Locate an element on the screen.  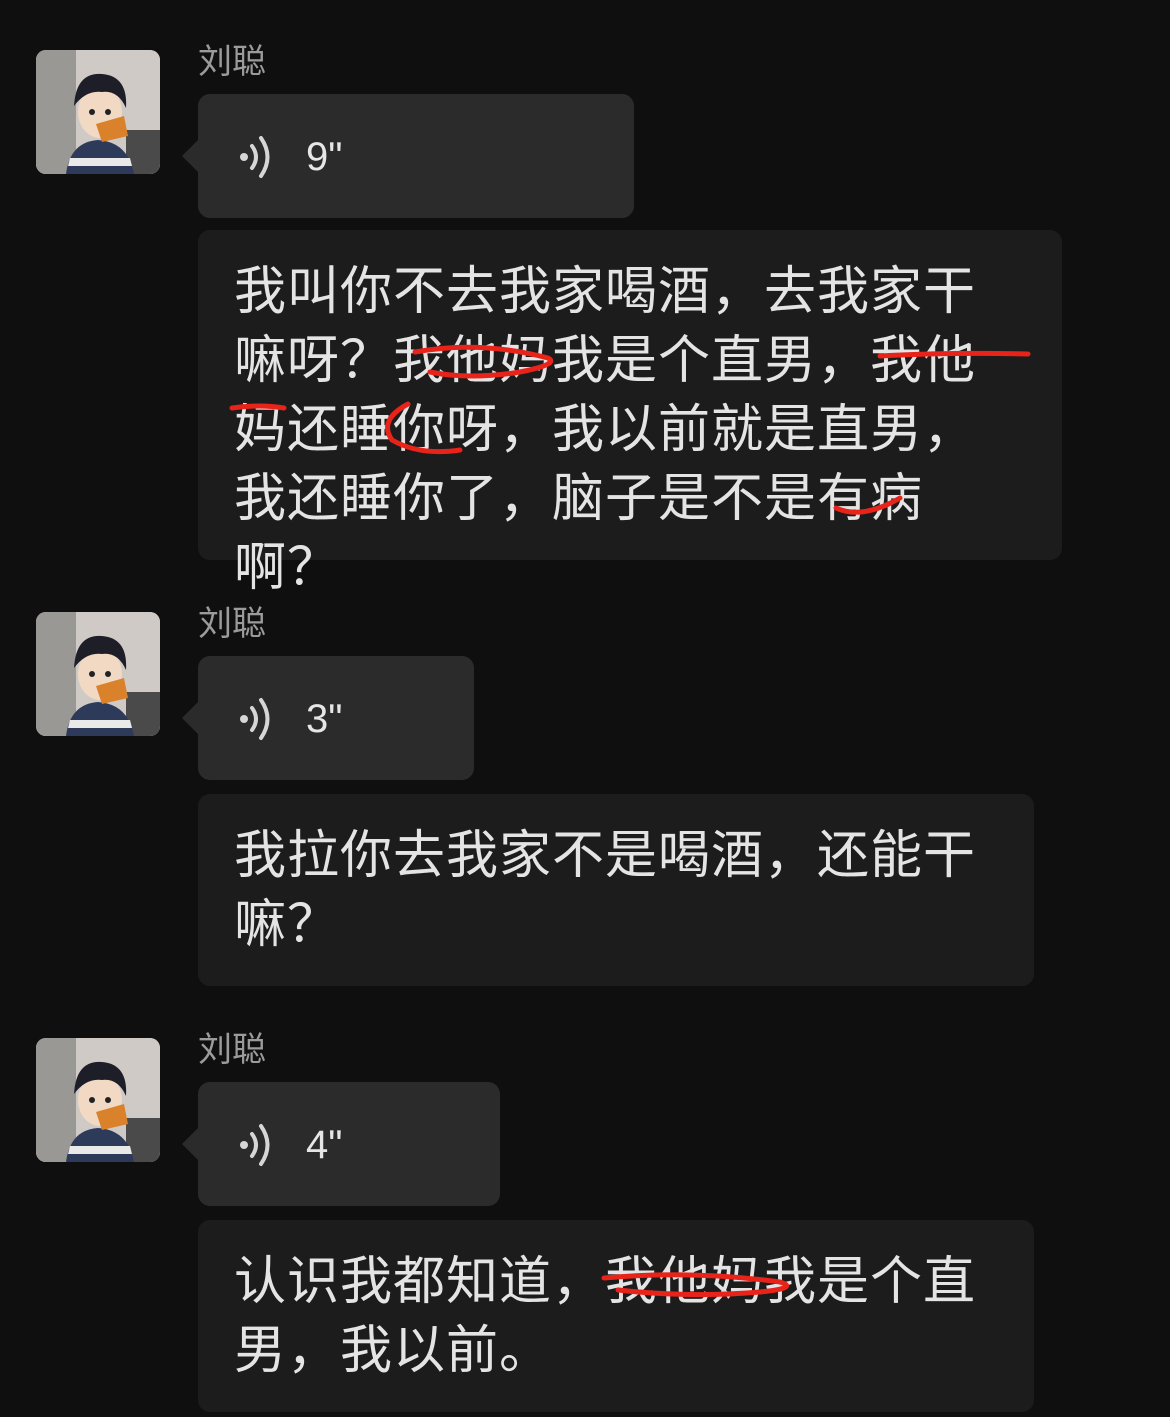
transcript-text: 认识我都知道，我他妈我是个直男，我以前。 is located at coordinates (605, 1316).